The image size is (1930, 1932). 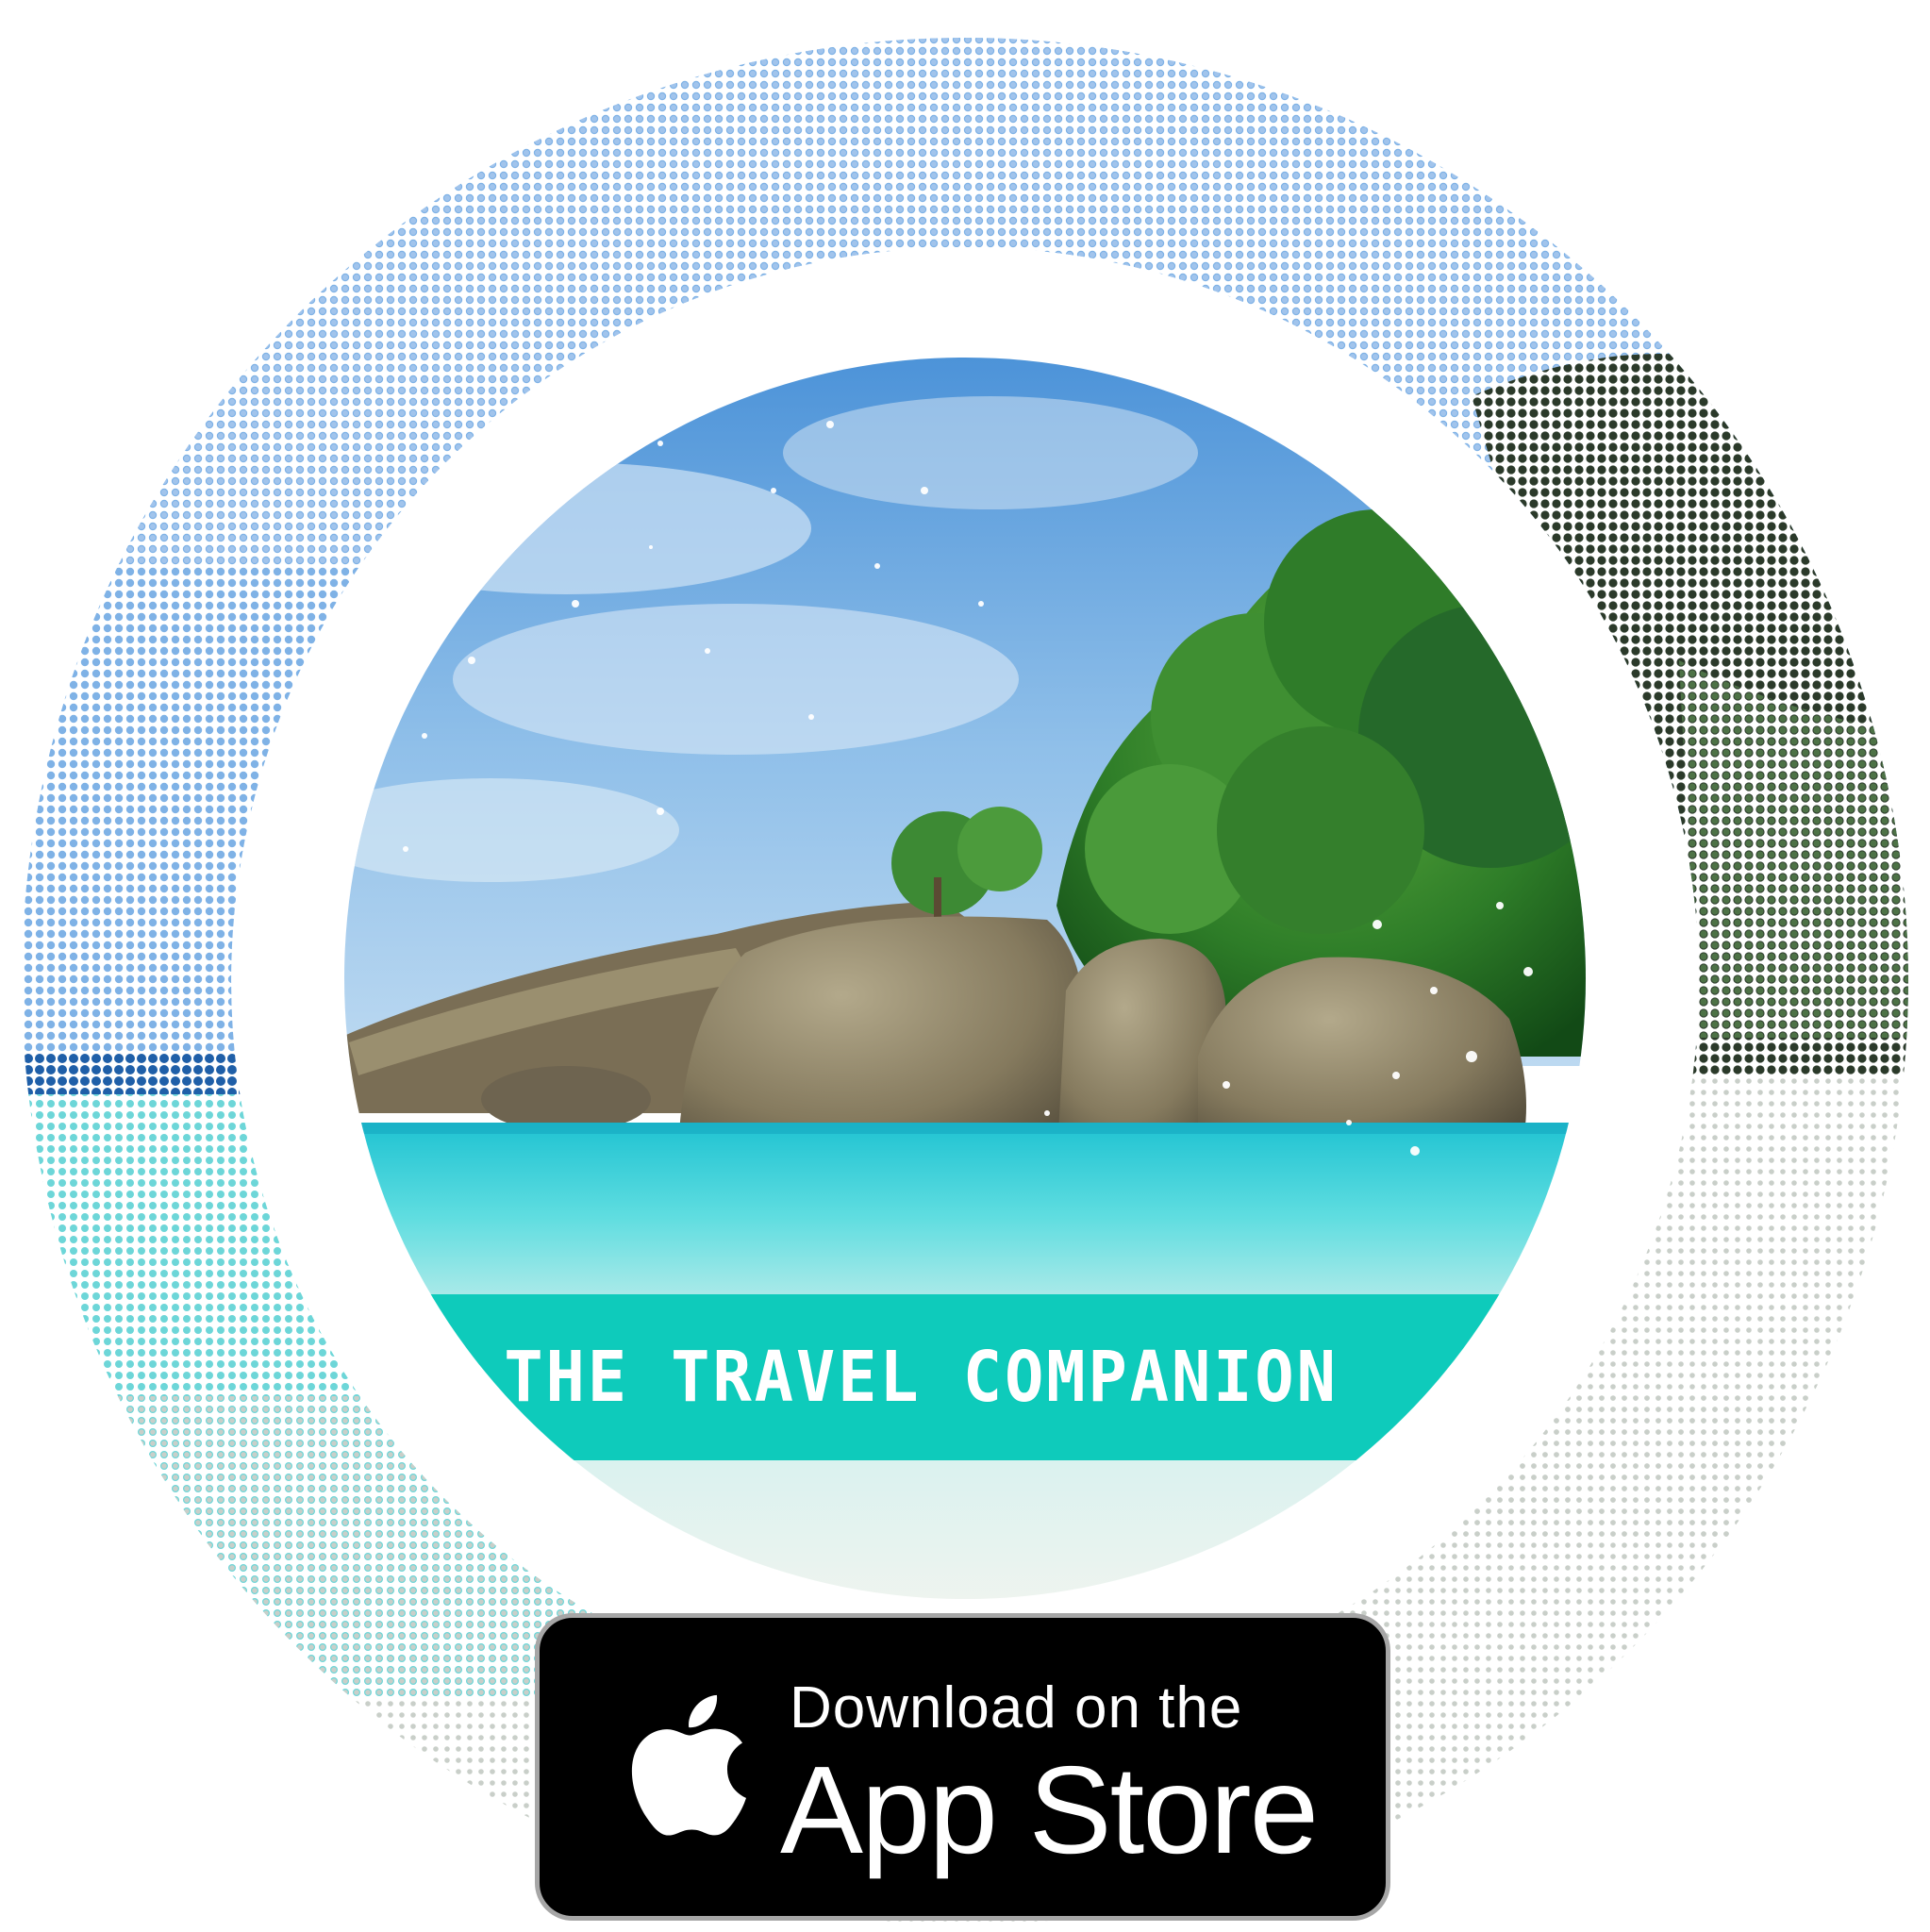 What do you see at coordinates (1049, 1809) in the screenshot?
I see `badge-line2: App Store` at bounding box center [1049, 1809].